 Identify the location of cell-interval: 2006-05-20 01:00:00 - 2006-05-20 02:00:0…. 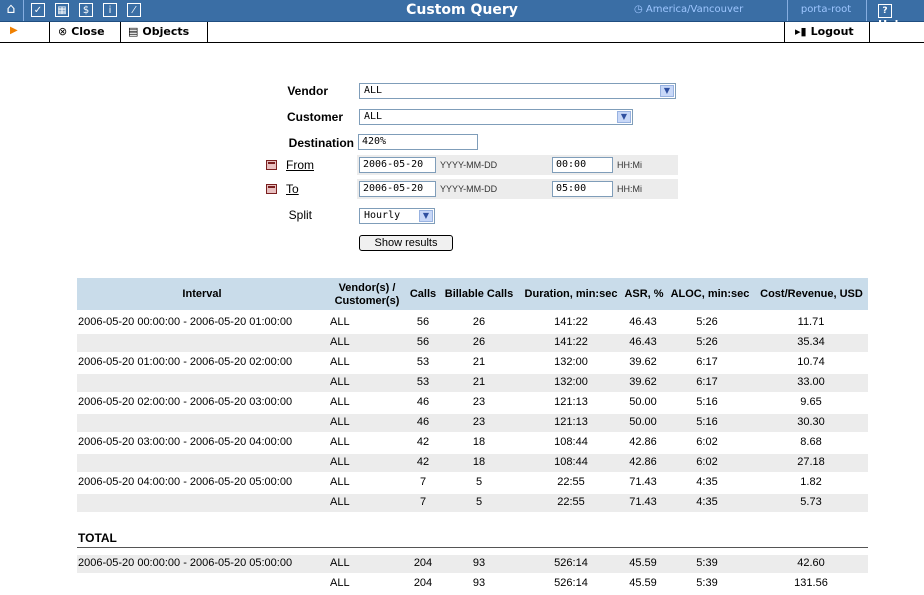
(185, 362).